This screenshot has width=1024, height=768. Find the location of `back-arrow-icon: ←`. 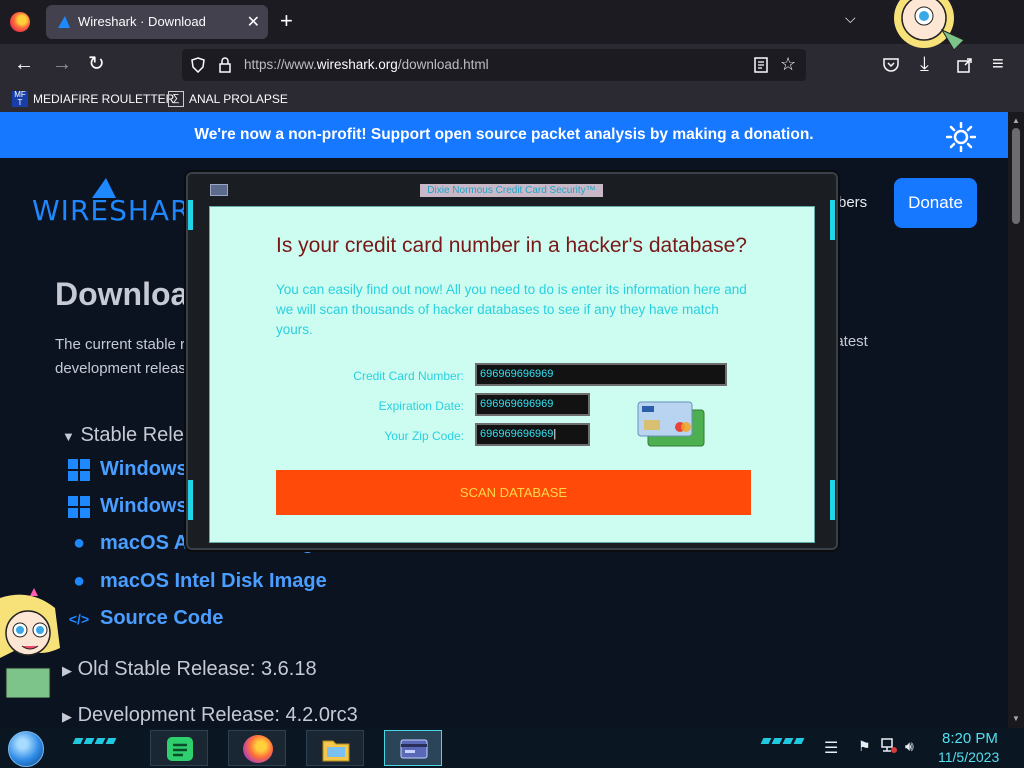

back-arrow-icon: ← is located at coordinates (24, 64).